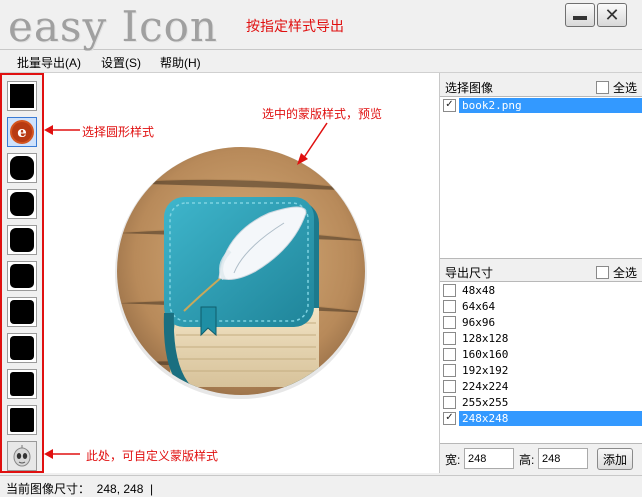 The width and height of the screenshot is (642, 497). What do you see at coordinates (541, 386) in the screenshot?
I see `list-item: 224x224` at bounding box center [541, 386].